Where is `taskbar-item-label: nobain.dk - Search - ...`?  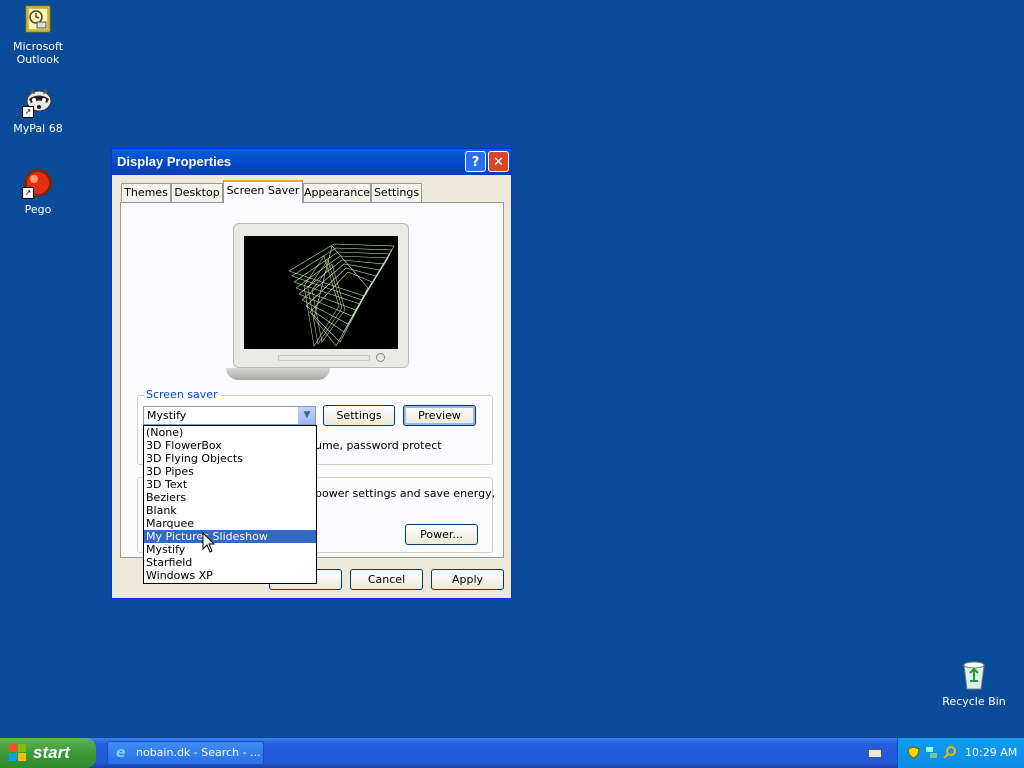
taskbar-item-label: nobain.dk - Search - ... is located at coordinates (198, 752).